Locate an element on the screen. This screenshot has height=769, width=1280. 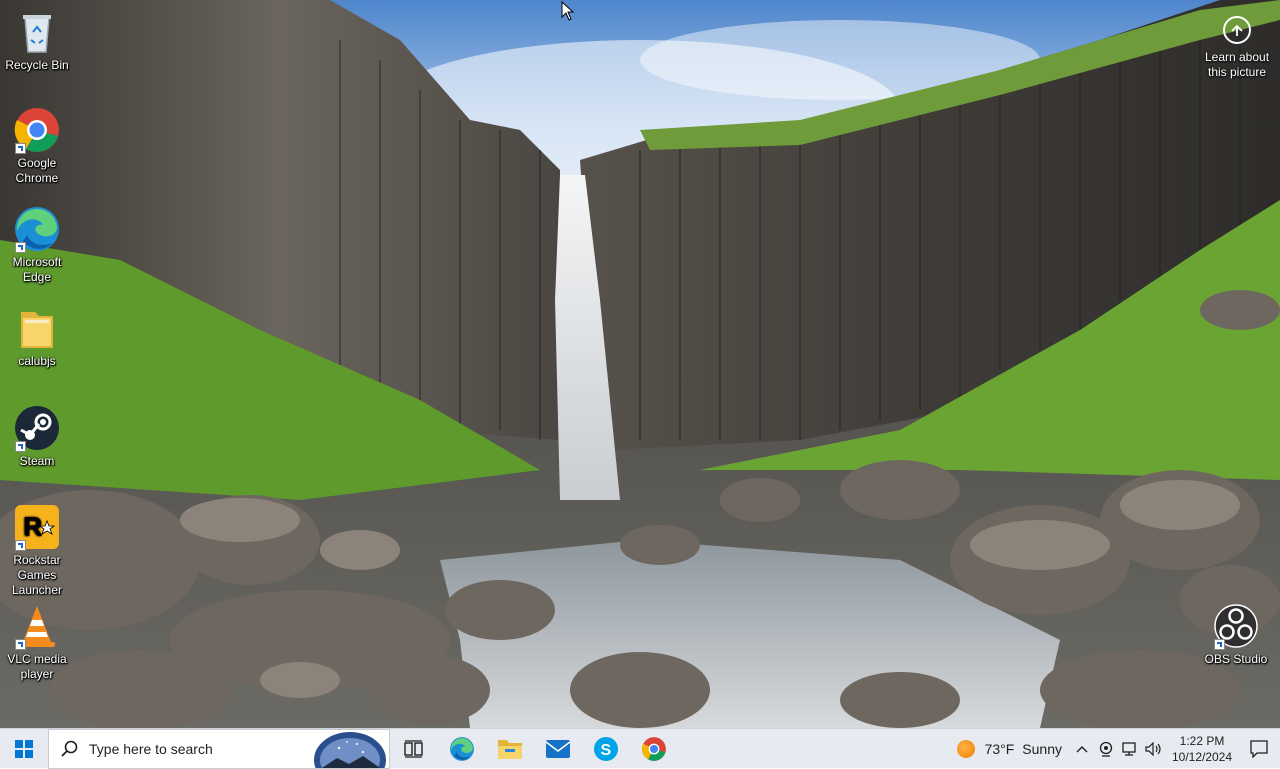
desktop-icon-steam: Steam is located at coordinates (37, 436).